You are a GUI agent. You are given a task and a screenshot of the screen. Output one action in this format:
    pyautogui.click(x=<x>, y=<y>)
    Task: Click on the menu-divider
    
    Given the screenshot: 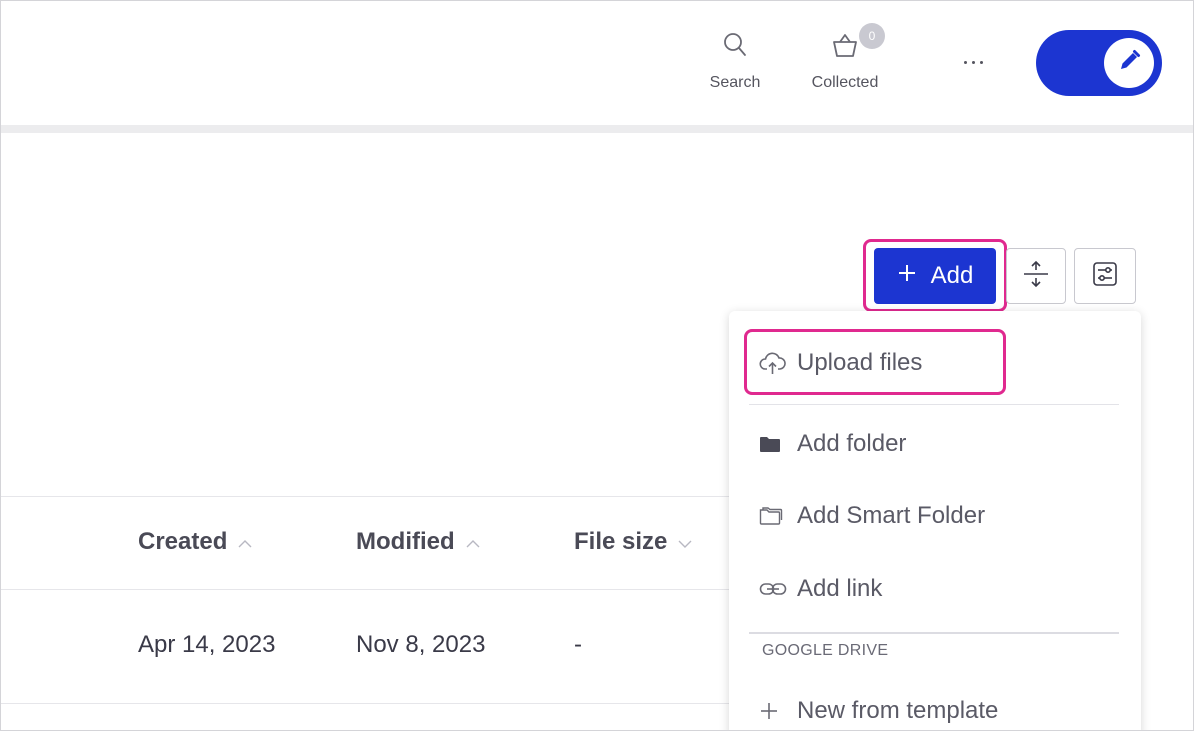 What is the action you would take?
    pyautogui.click(x=934, y=404)
    